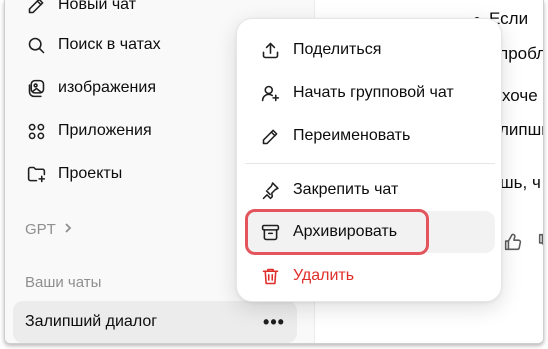 Image resolution: width=548 pixels, height=349 pixels. Describe the element at coordinates (270, 190) in the screenshot. I see `pin-icon` at that location.